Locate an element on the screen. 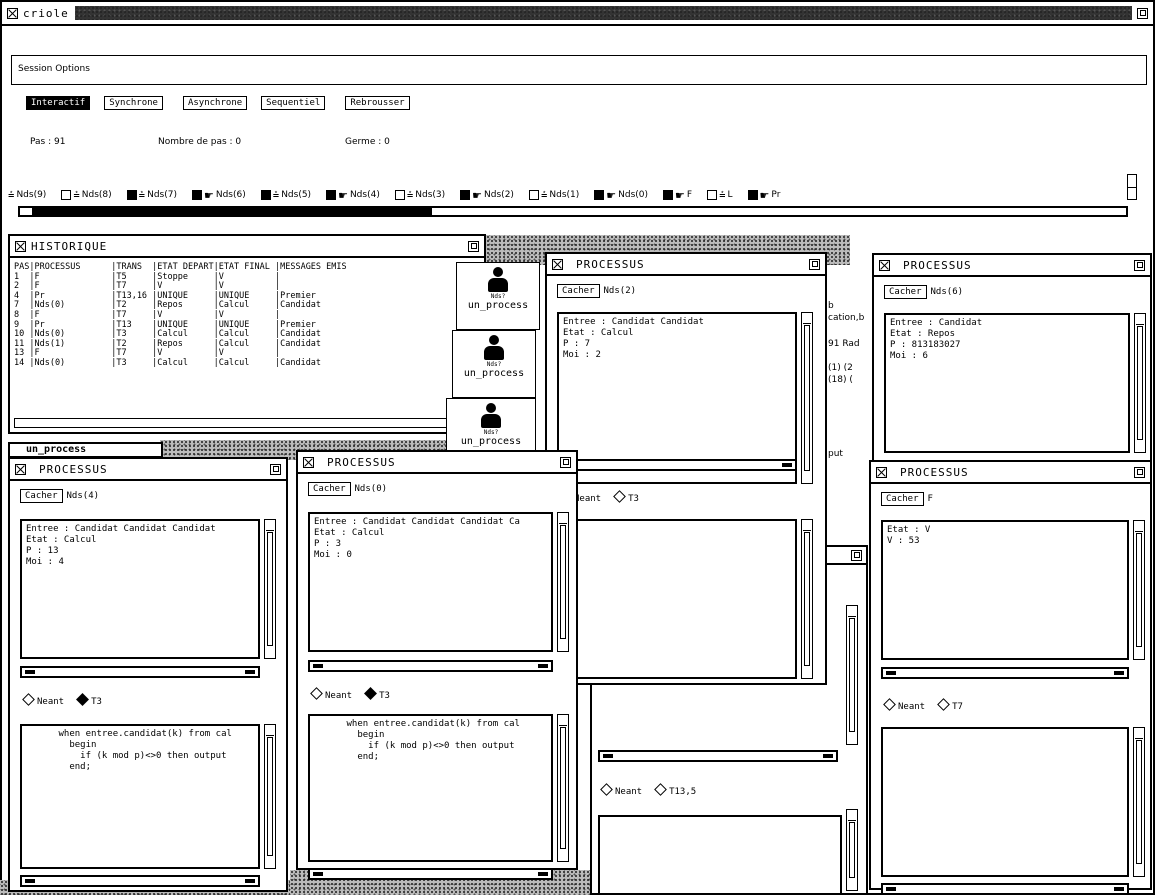  node-9: ☛ Nds(0) is located at coordinates (621, 195).